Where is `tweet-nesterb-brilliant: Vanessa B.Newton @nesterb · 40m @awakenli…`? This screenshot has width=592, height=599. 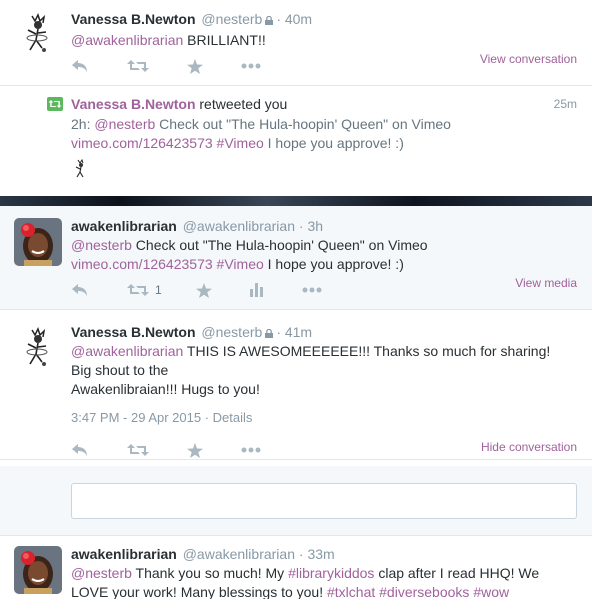 tweet-nesterb-brilliant: Vanessa B.Newton @nesterb · 40m @awakenli… is located at coordinates (296, 43).